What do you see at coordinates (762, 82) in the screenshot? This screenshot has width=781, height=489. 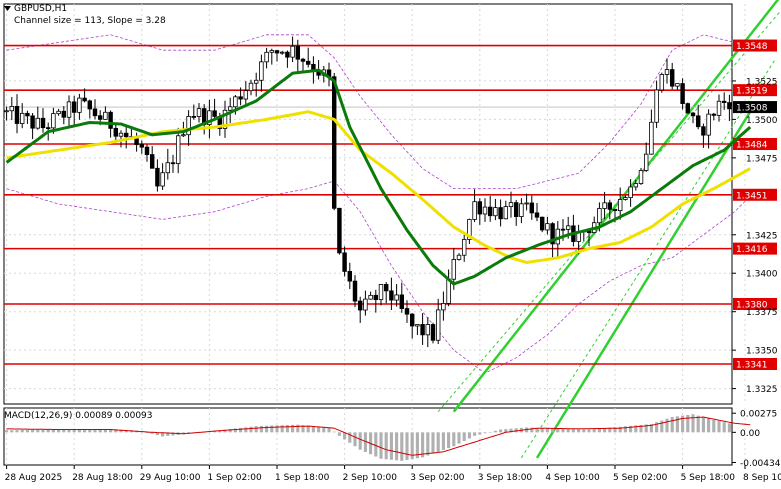 I see `price-tick-label: 1.3525` at bounding box center [762, 82].